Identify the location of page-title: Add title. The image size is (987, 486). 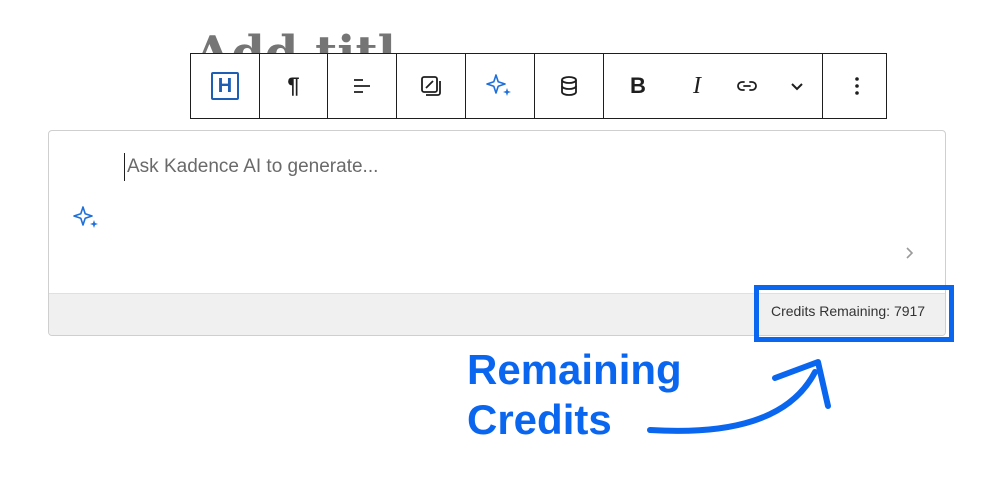
(294, 38).